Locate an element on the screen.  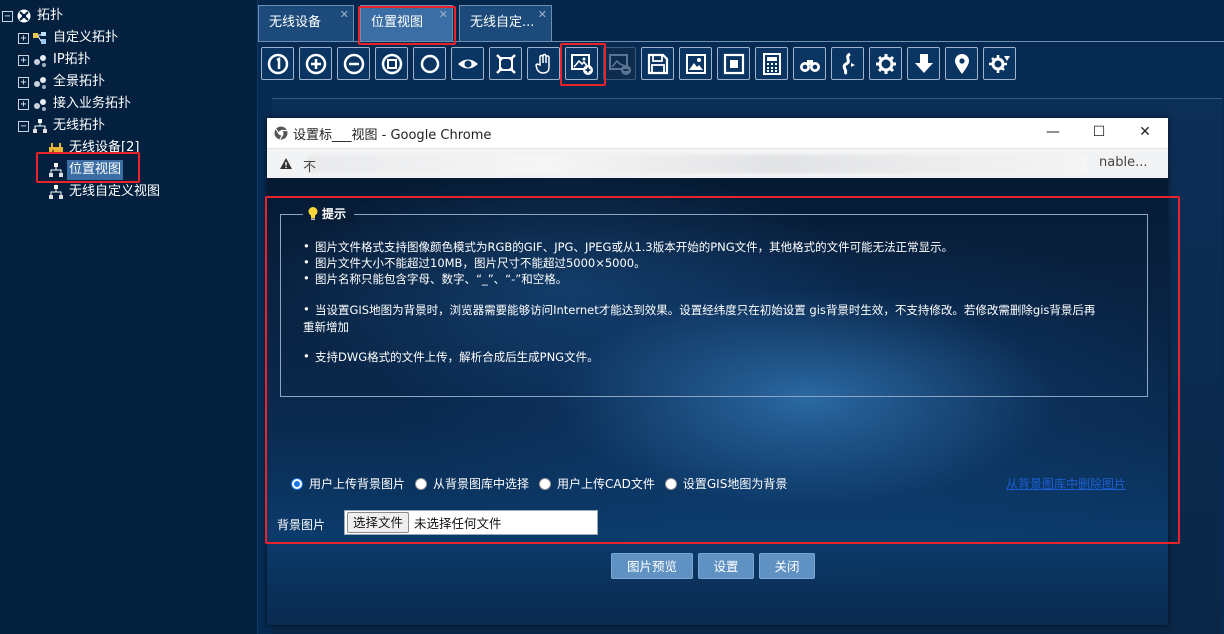
tree-item-panorama-topology: + 全景拓扑 is located at coordinates (62, 82).